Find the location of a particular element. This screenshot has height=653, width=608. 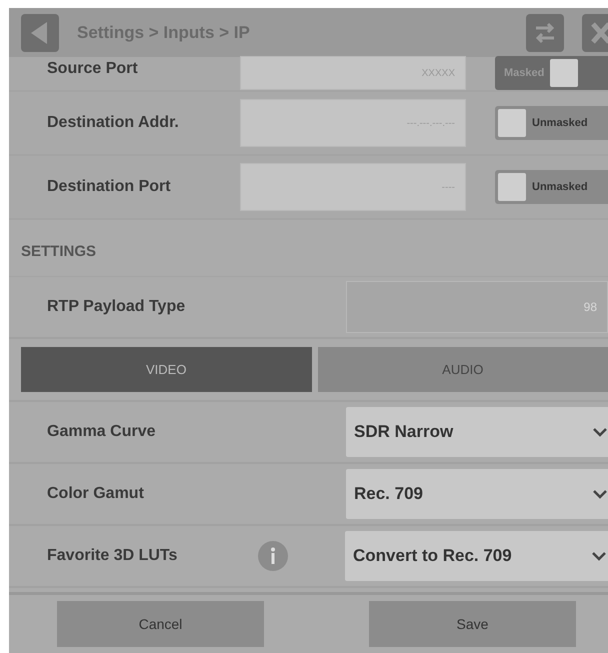

info-icon is located at coordinates (273, 556).